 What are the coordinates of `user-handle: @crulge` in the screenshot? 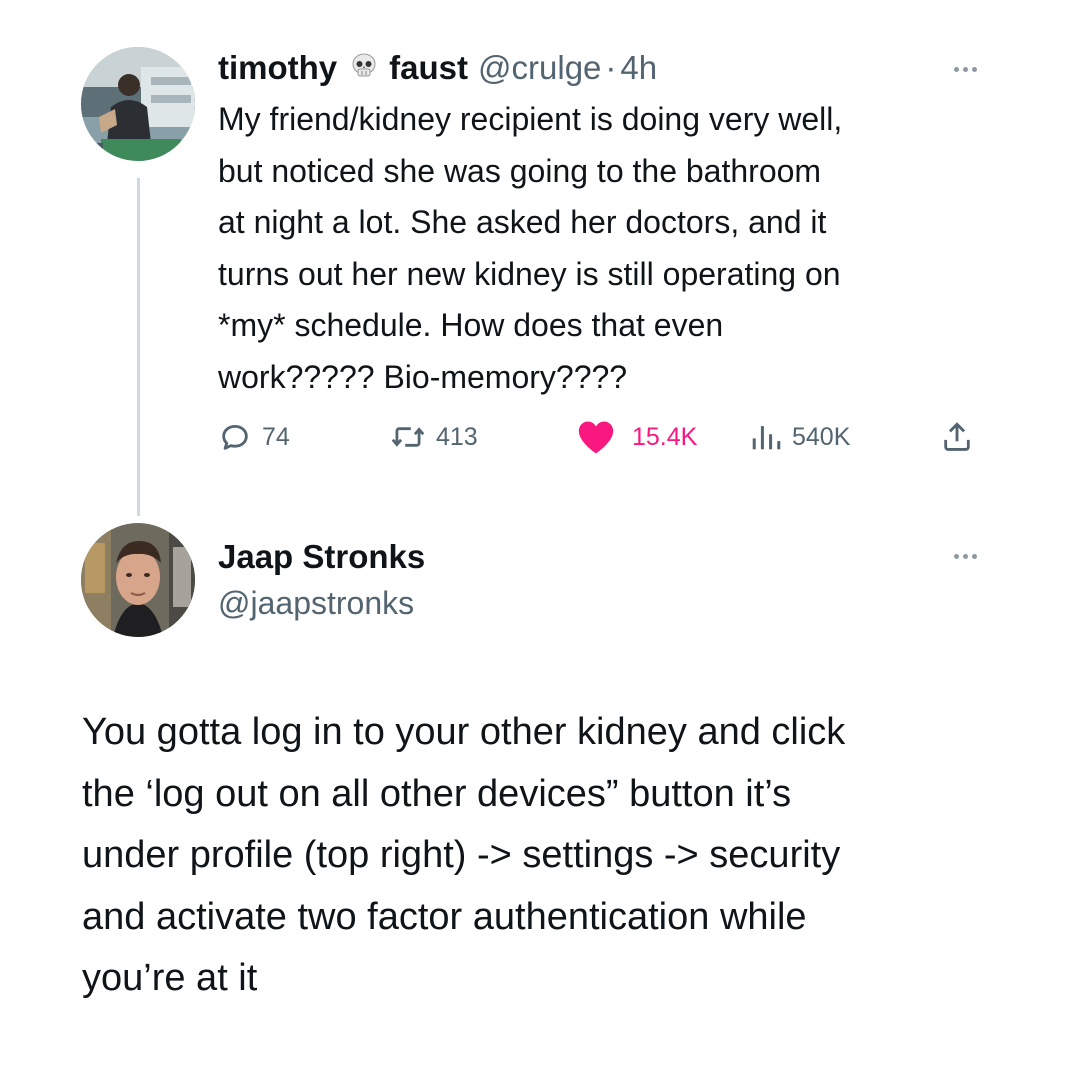 It's located at (539, 68).